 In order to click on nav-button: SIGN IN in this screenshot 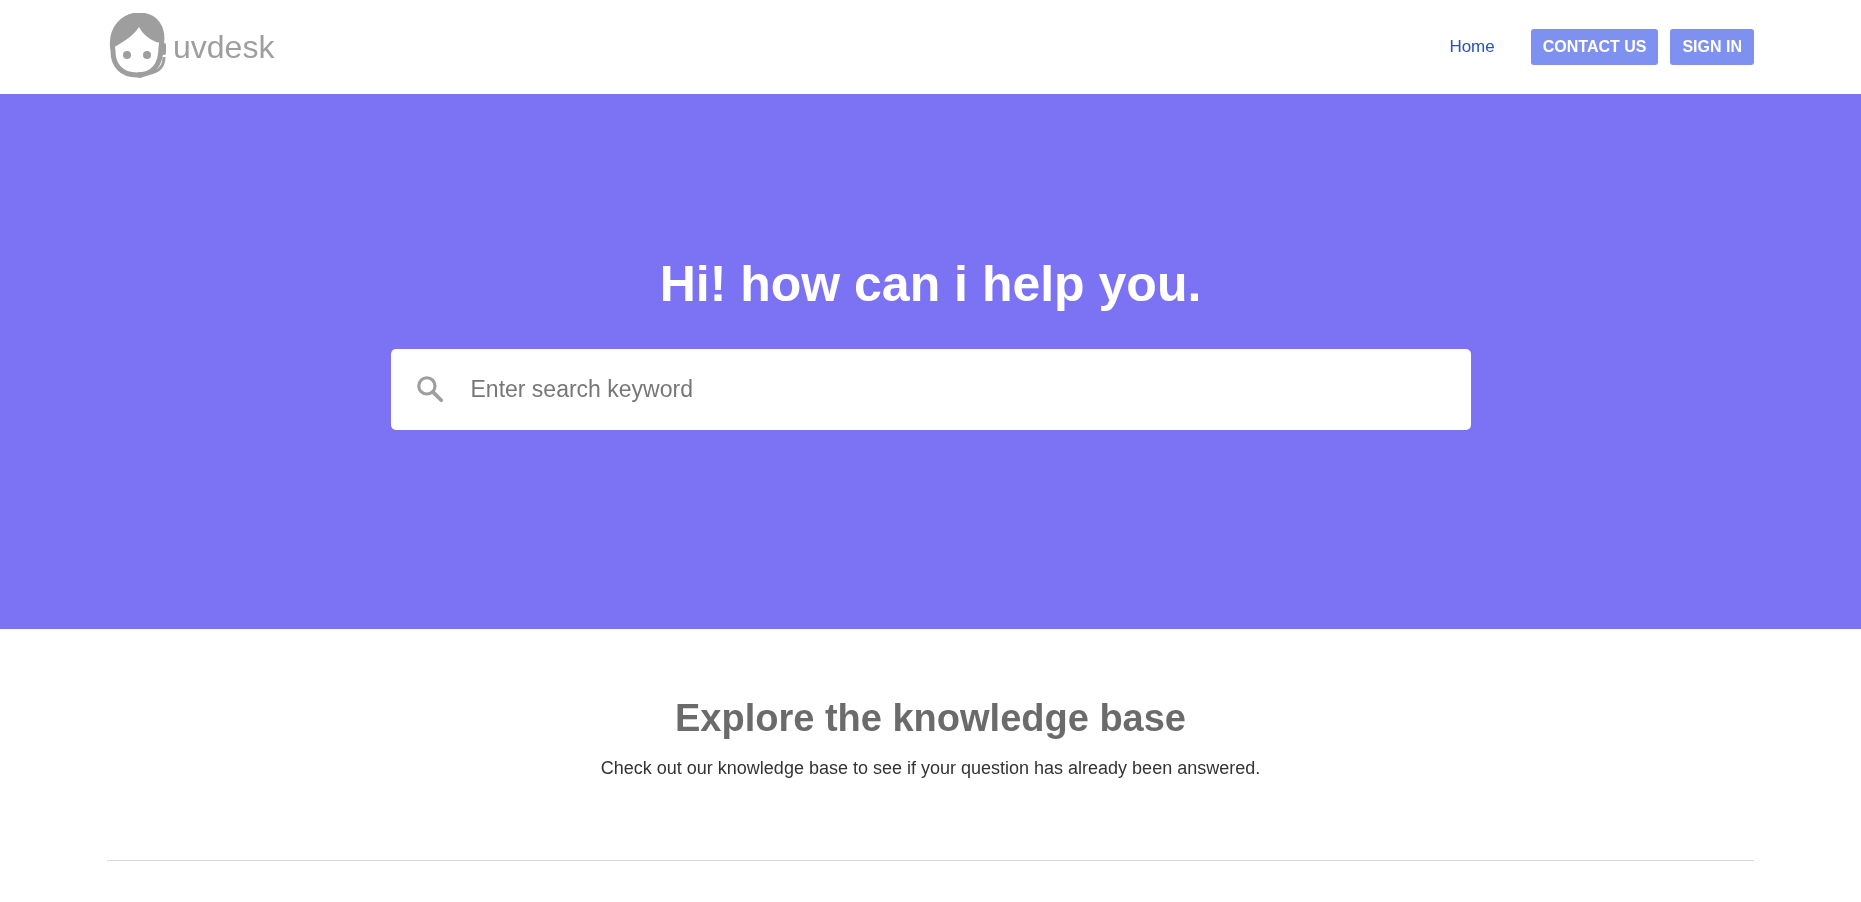, I will do `click(1712, 47)`.